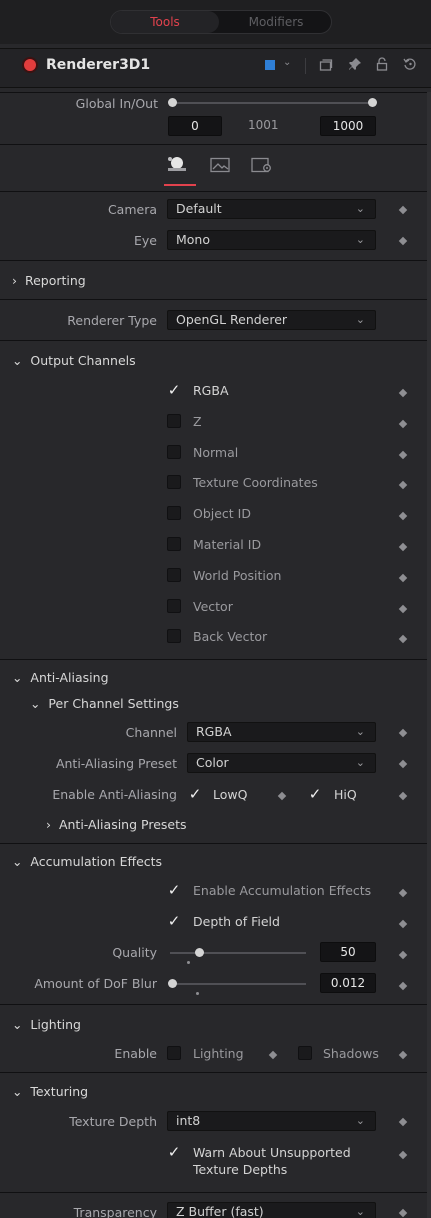 The height and width of the screenshot is (1218, 431). I want to click on checkbox-back-vector, so click(174, 636).